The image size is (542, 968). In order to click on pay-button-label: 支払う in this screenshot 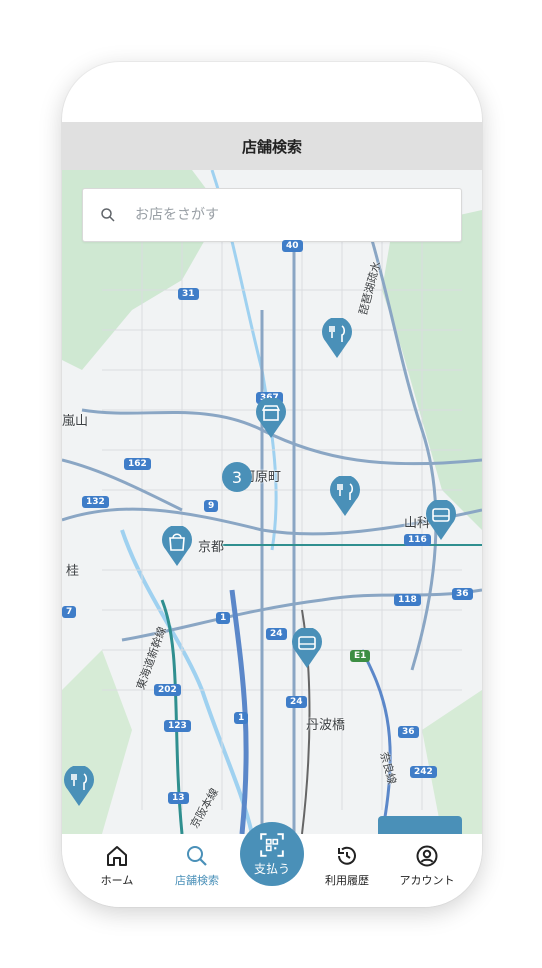, I will do `click(271, 869)`.